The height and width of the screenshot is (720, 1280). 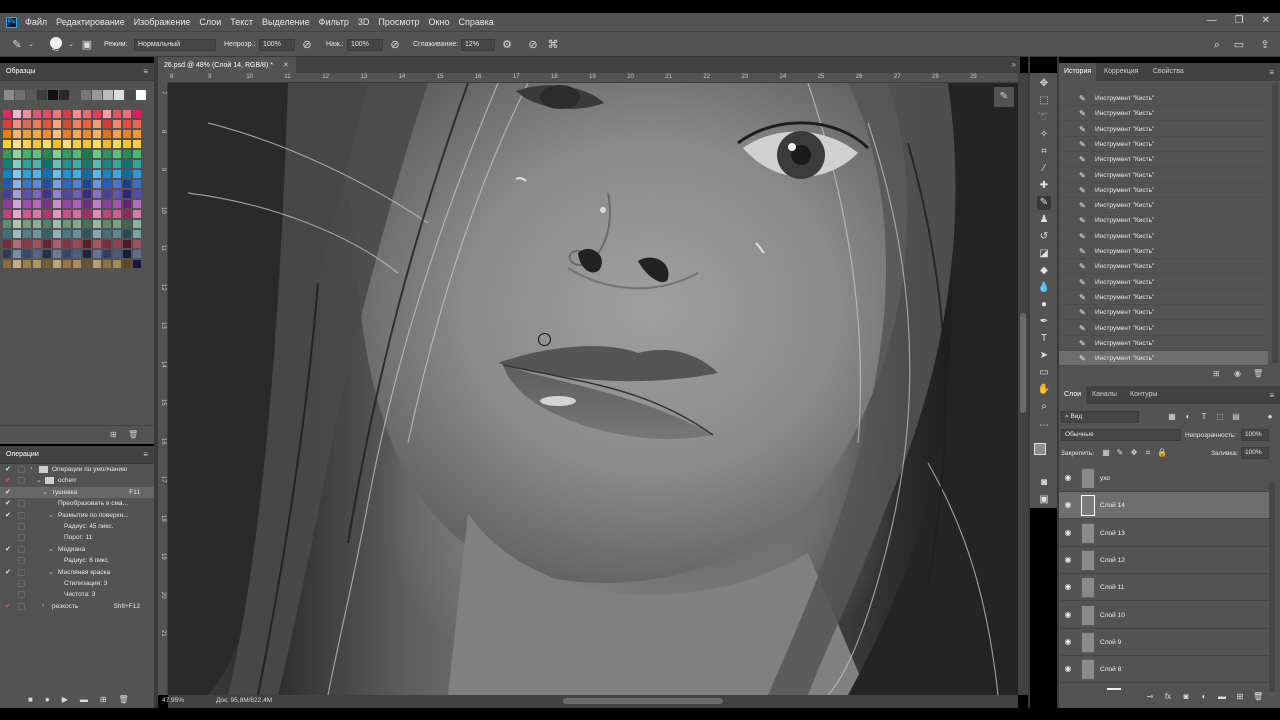 I want to click on gear-icon: ⚙, so click(x=507, y=45).